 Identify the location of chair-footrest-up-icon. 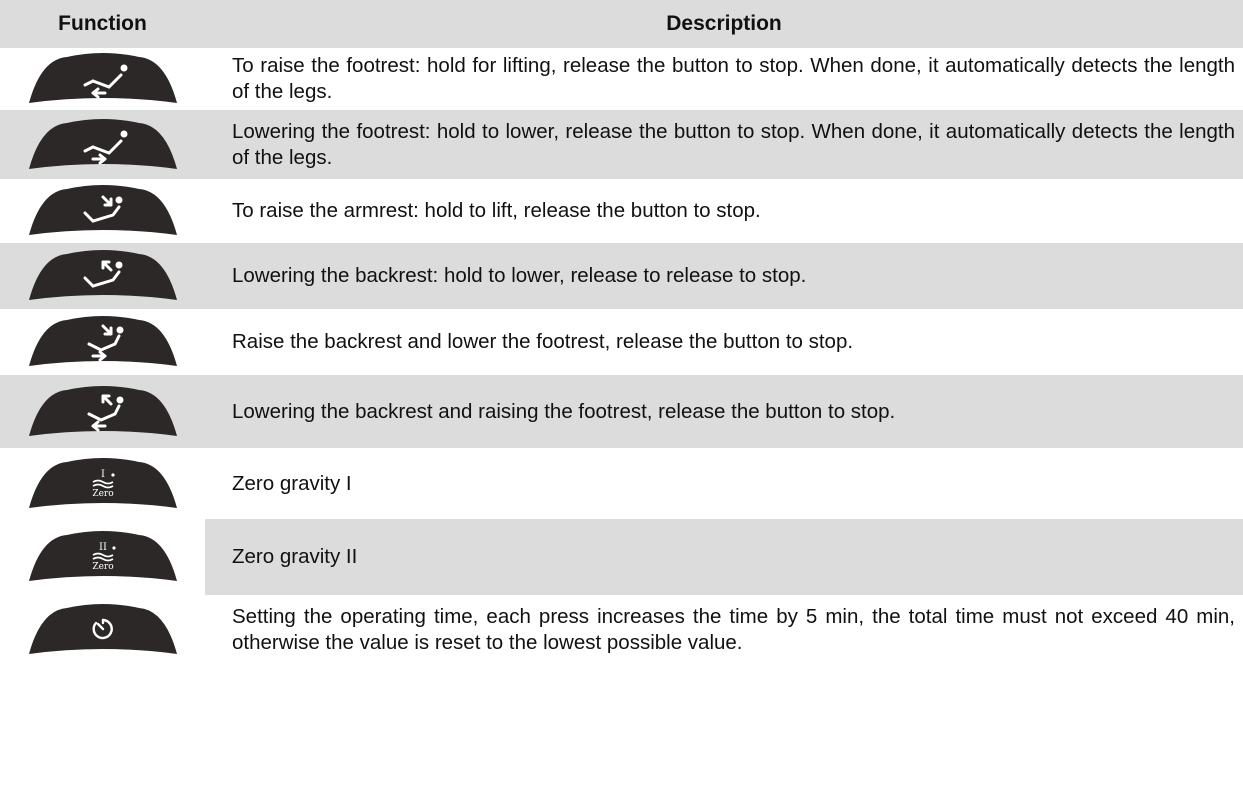
(102, 78).